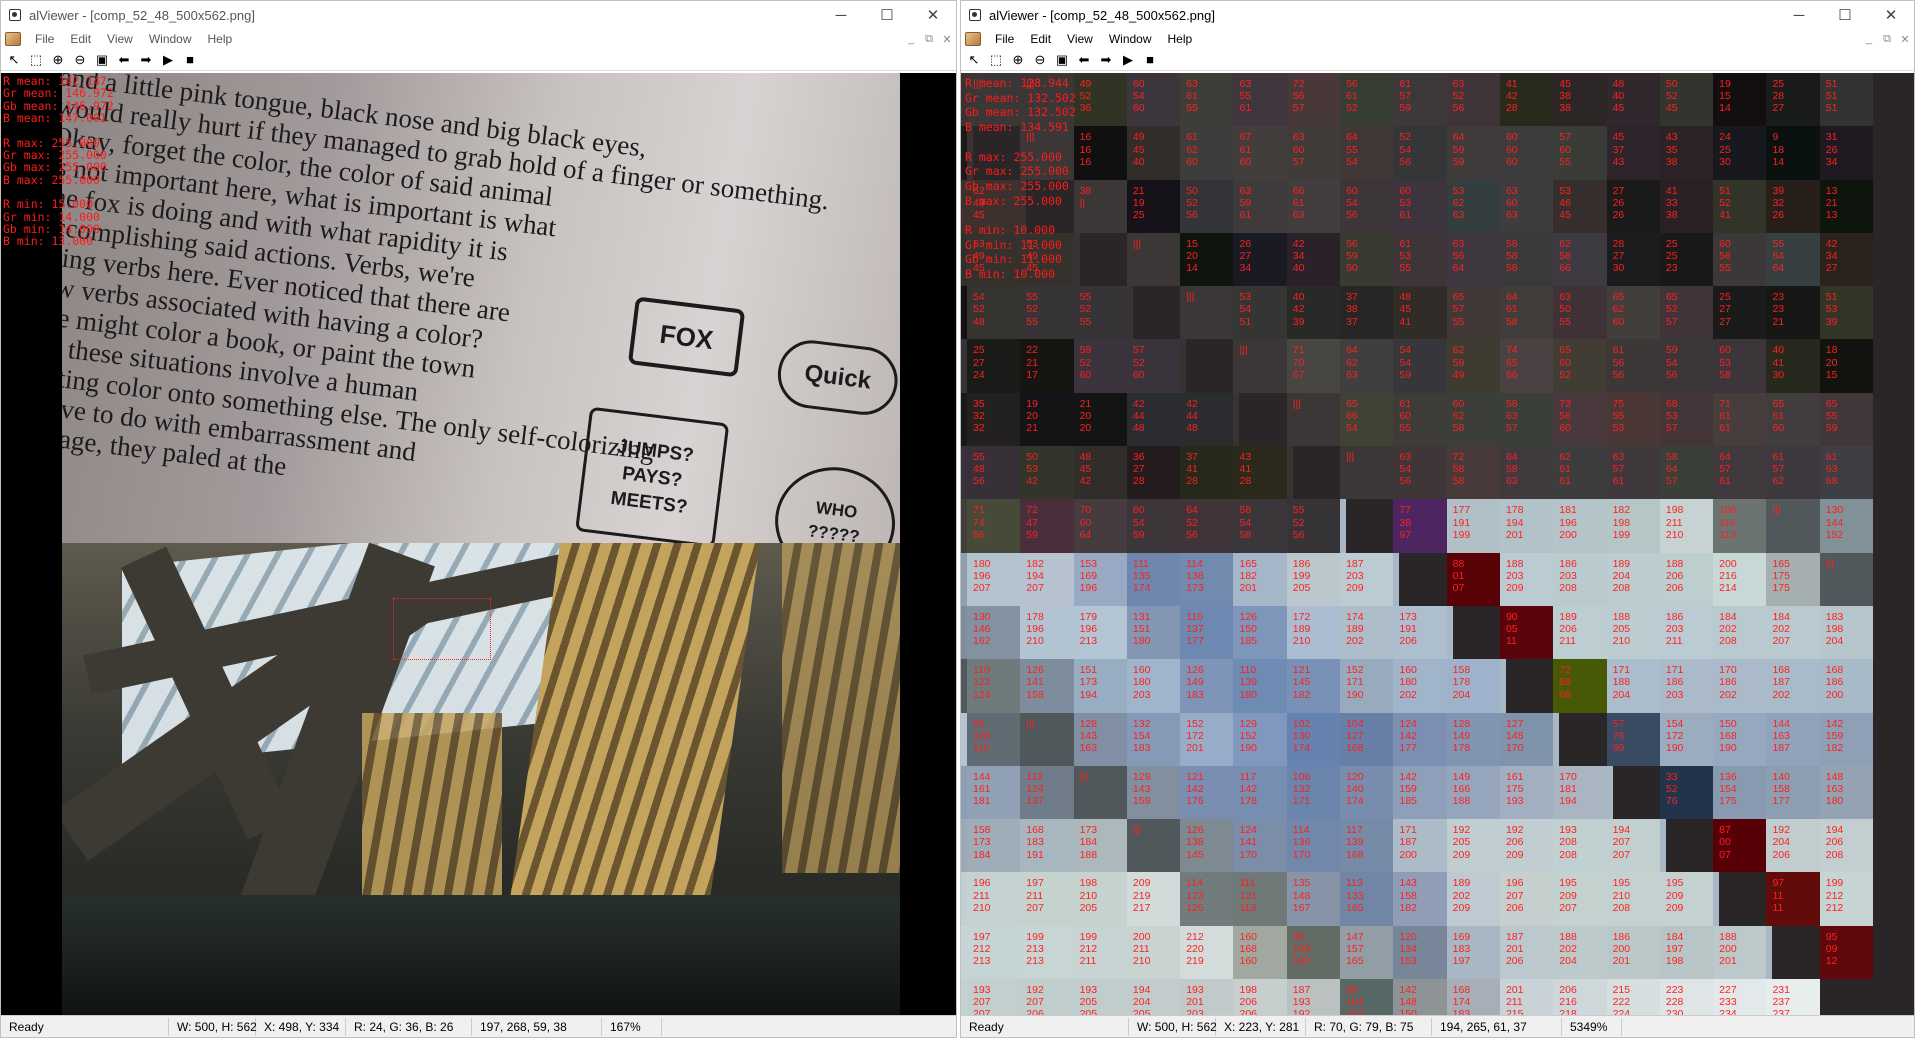  I want to click on pixel-cell: 55 52 55, so click(1047, 313).